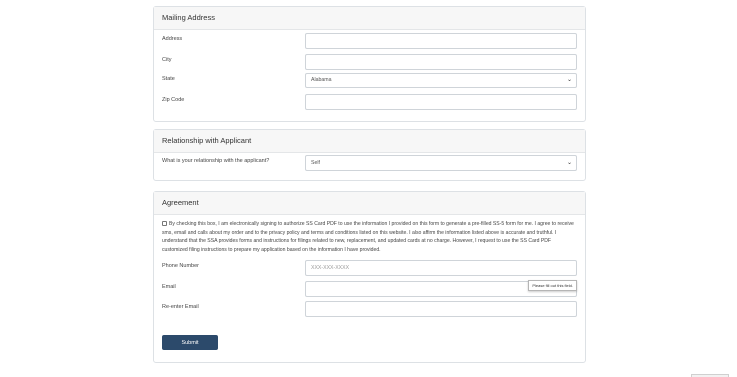  Describe the element at coordinates (172, 39) in the screenshot. I see `address-label: Address` at that location.